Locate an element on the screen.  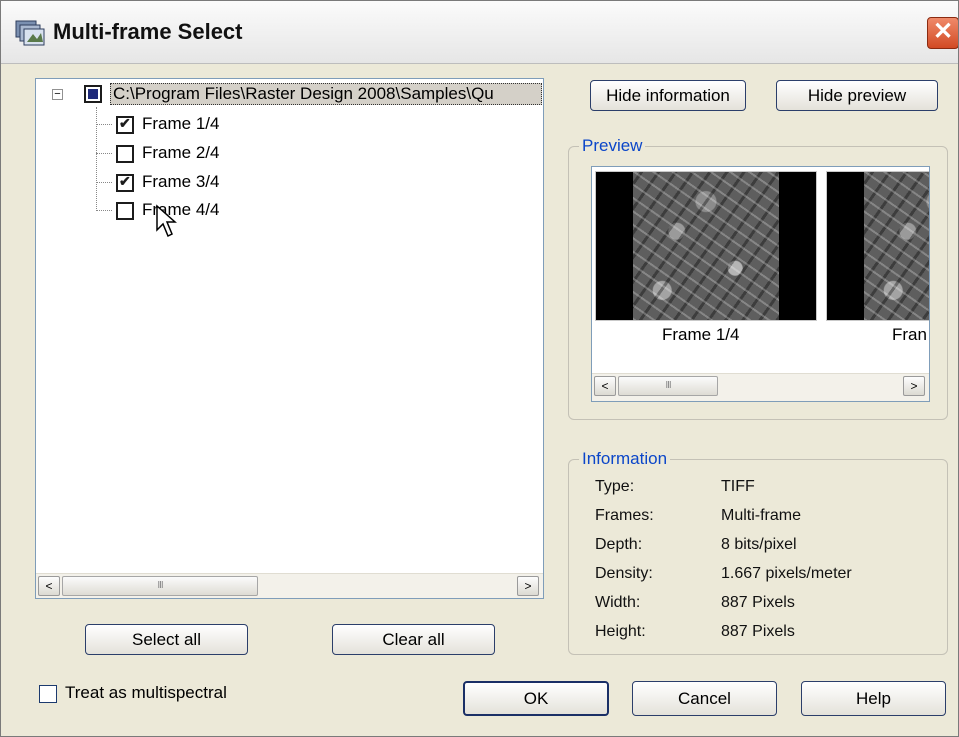
ok-button: OK is located at coordinates (536, 698).